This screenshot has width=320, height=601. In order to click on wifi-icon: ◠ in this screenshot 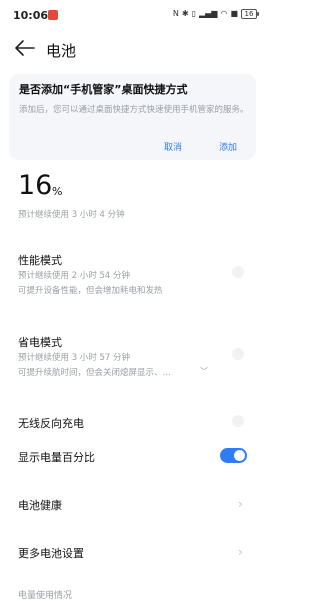, I will do `click(224, 13)`.